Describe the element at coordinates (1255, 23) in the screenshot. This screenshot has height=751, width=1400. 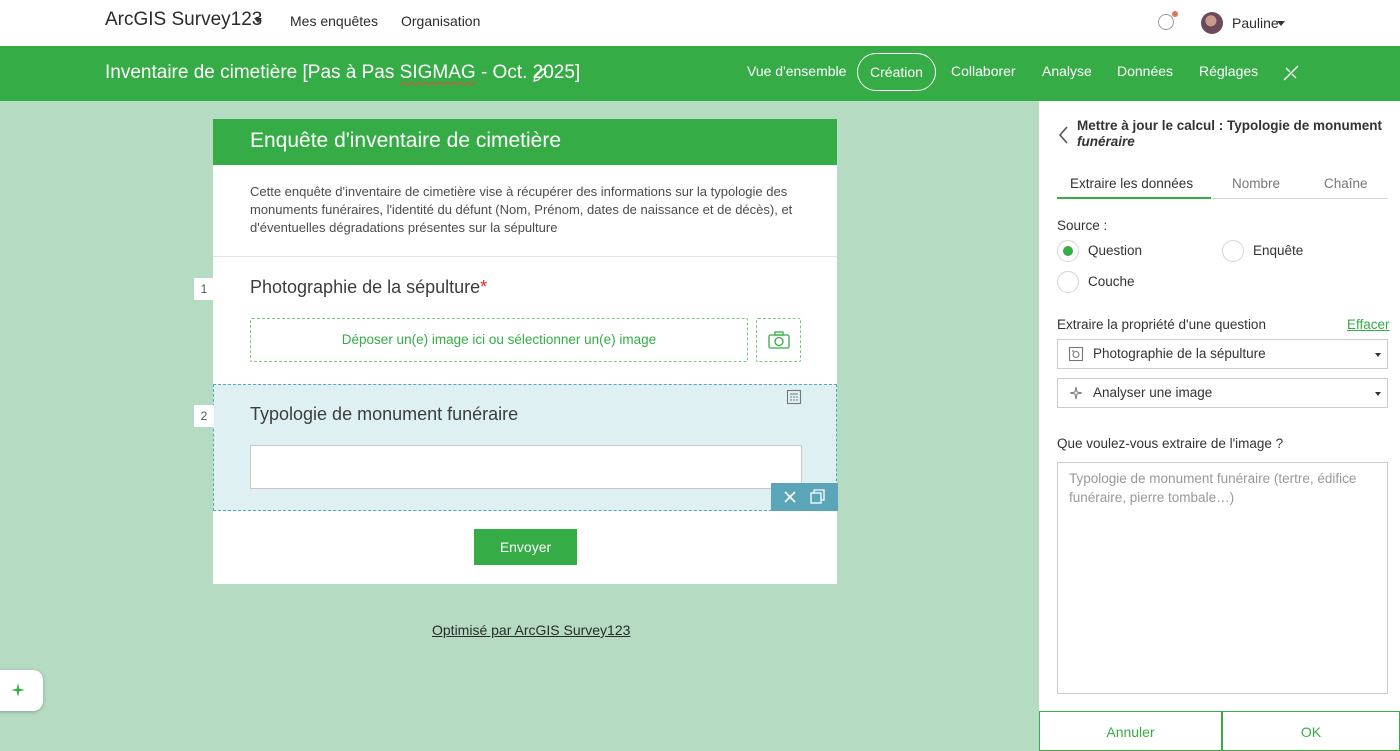
I see `user-menu: Pauline` at that location.